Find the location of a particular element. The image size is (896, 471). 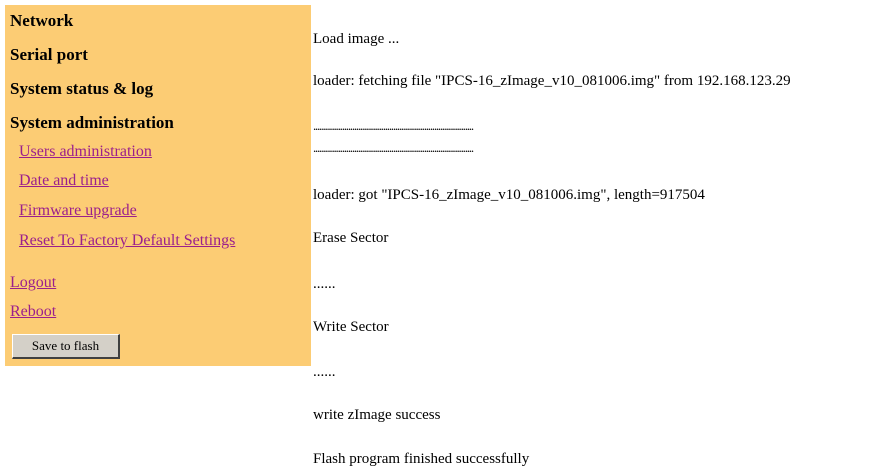

log-line: Flash program finished successfully is located at coordinates (421, 459).